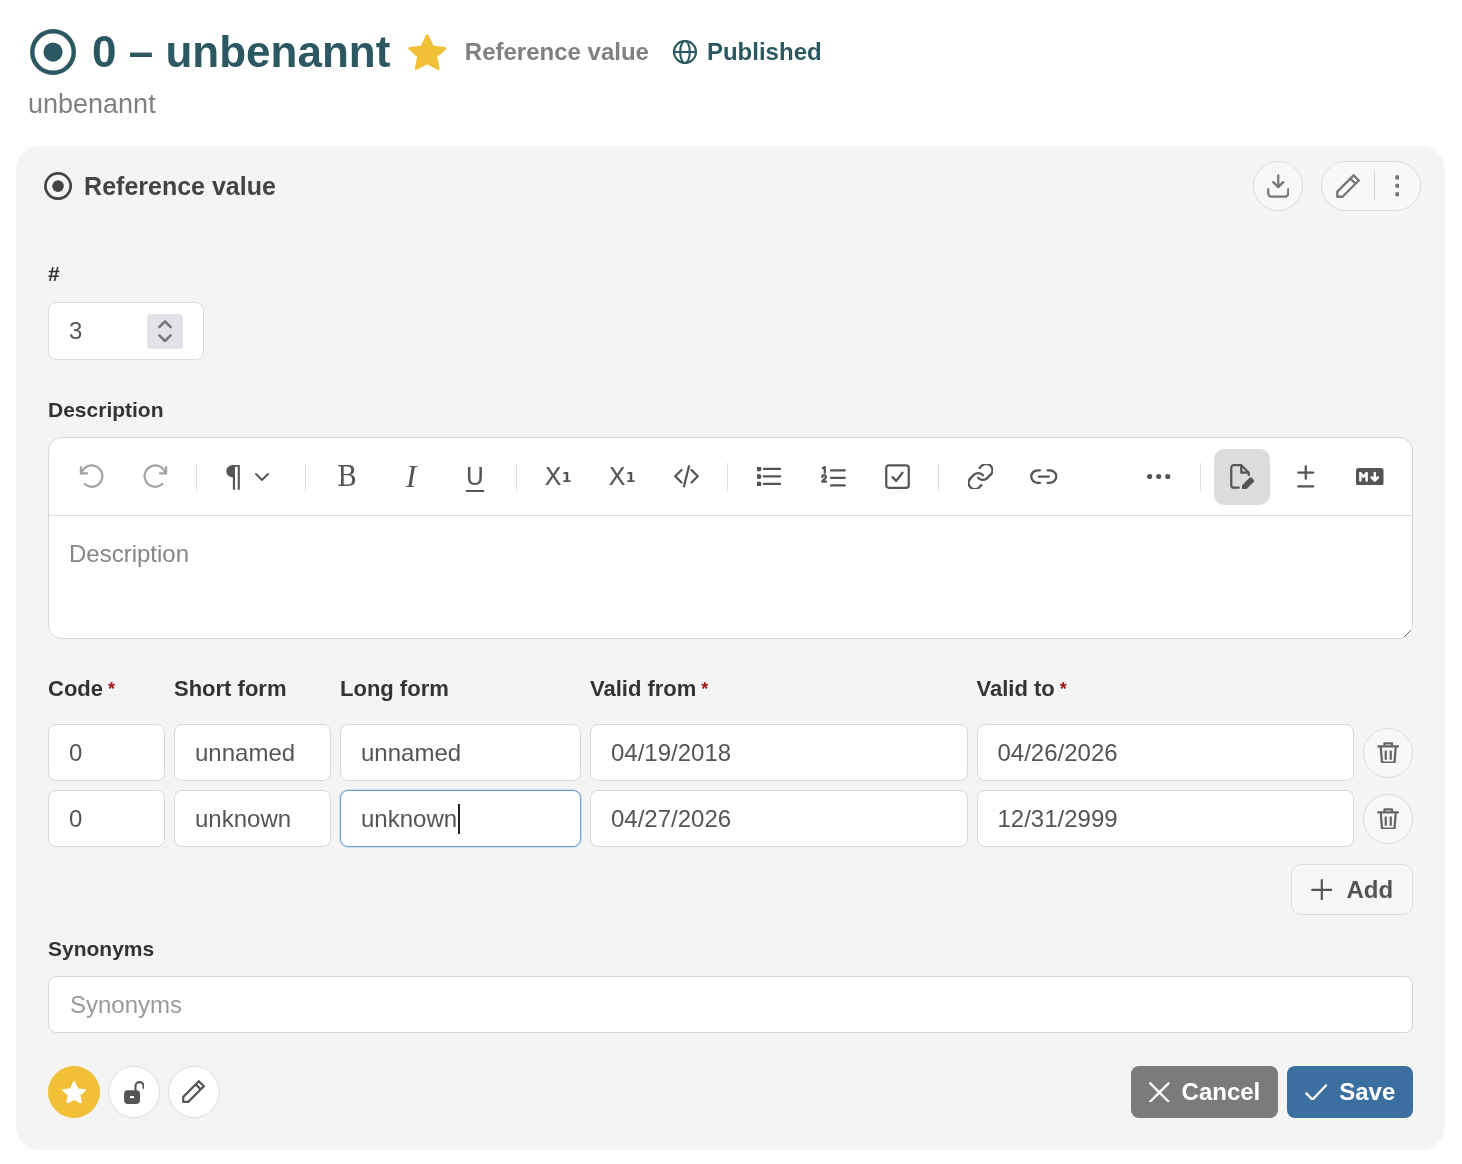  What do you see at coordinates (1350, 1092) in the screenshot?
I see `save-button: Save` at bounding box center [1350, 1092].